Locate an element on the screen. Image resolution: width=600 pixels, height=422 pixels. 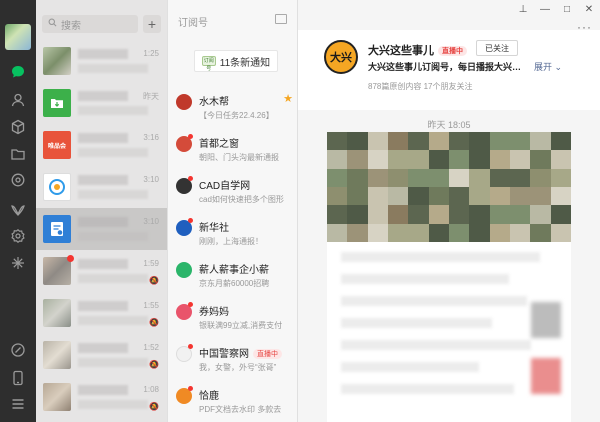
close-button: ✕ is located at coordinates (589, 9).